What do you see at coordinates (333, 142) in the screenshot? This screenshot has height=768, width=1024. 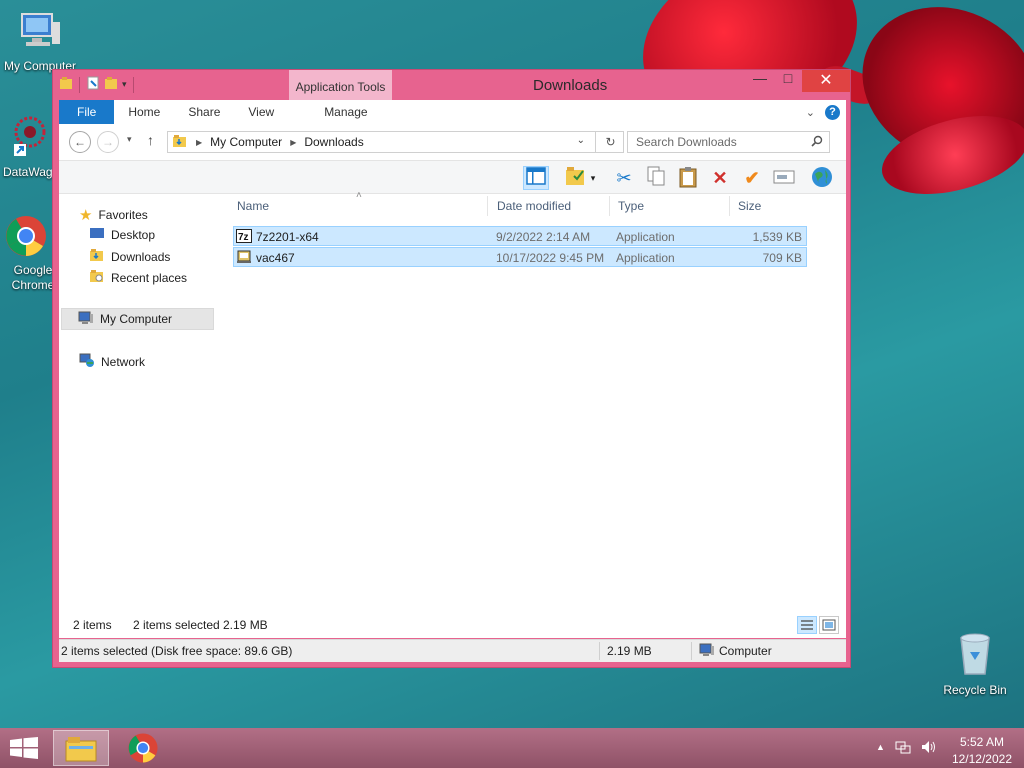 I see `breadcrumb-downloads: Downloads` at bounding box center [333, 142].